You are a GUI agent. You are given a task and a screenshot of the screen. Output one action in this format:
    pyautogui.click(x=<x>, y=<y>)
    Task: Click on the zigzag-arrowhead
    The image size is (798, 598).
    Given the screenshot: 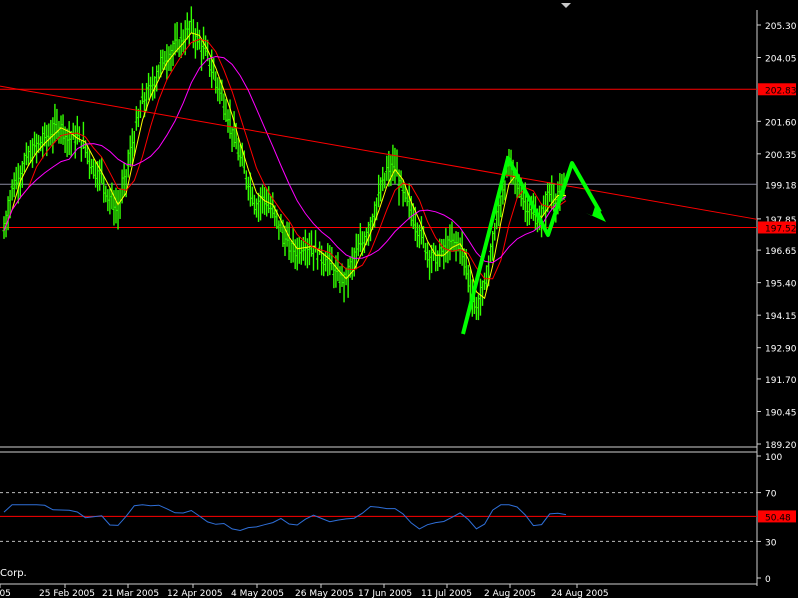 What is the action you would take?
    pyautogui.click(x=596, y=212)
    